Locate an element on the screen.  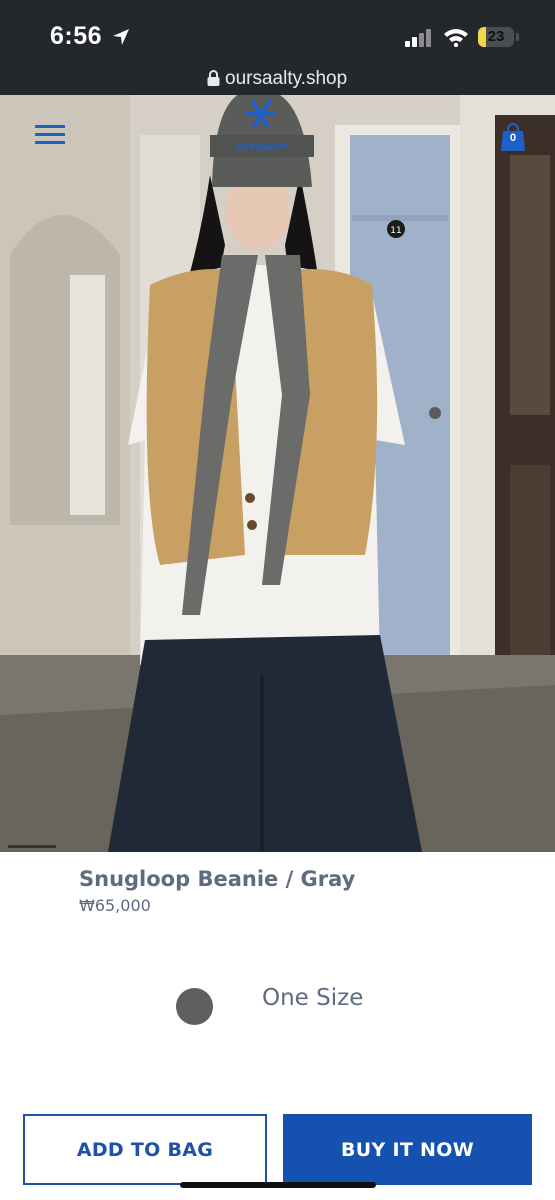
battery-indicator: 23 is located at coordinates (496, 37).